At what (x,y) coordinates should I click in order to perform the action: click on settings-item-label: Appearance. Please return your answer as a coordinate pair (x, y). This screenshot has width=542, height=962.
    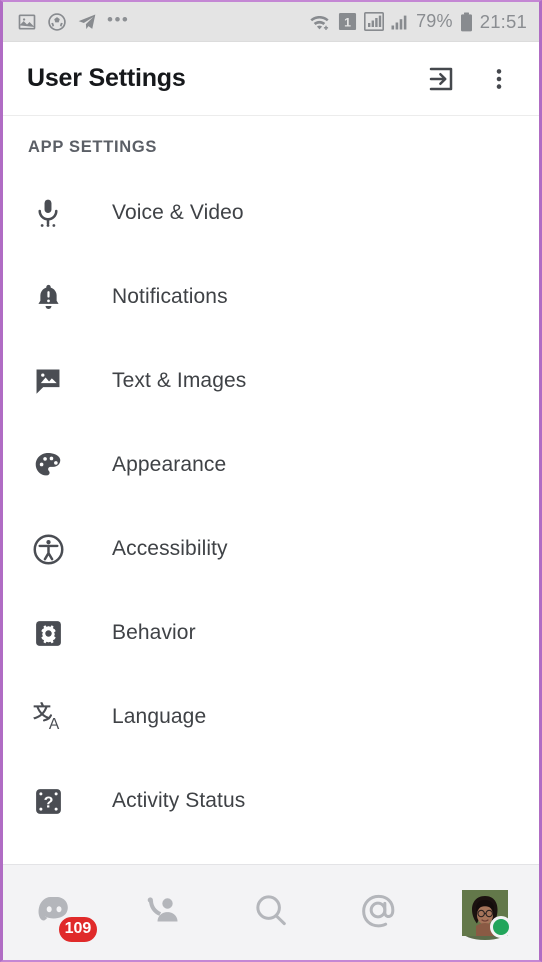
    Looking at the image, I should click on (169, 464).